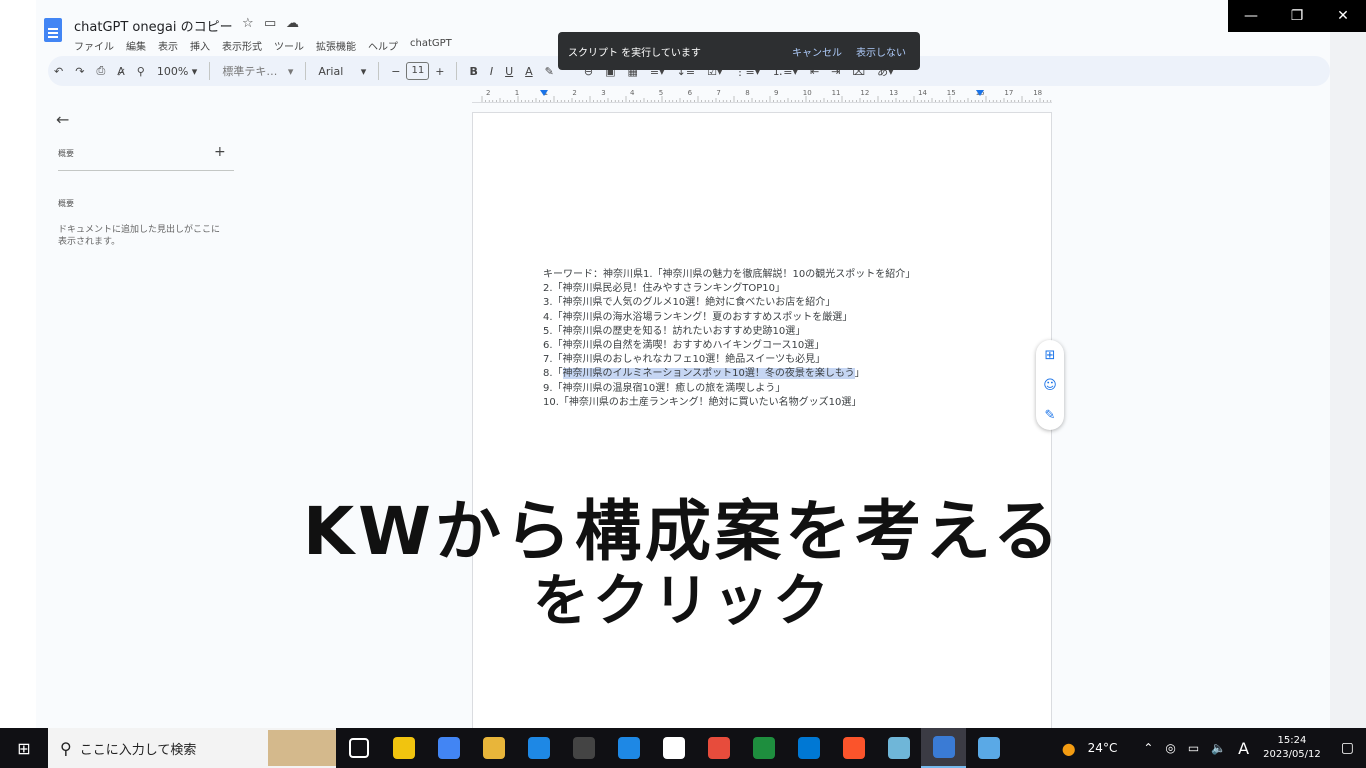 Image resolution: width=1366 pixels, height=768 pixels. What do you see at coordinates (177, 71) in the screenshot?
I see `zoom-select: 100% ▾` at bounding box center [177, 71].